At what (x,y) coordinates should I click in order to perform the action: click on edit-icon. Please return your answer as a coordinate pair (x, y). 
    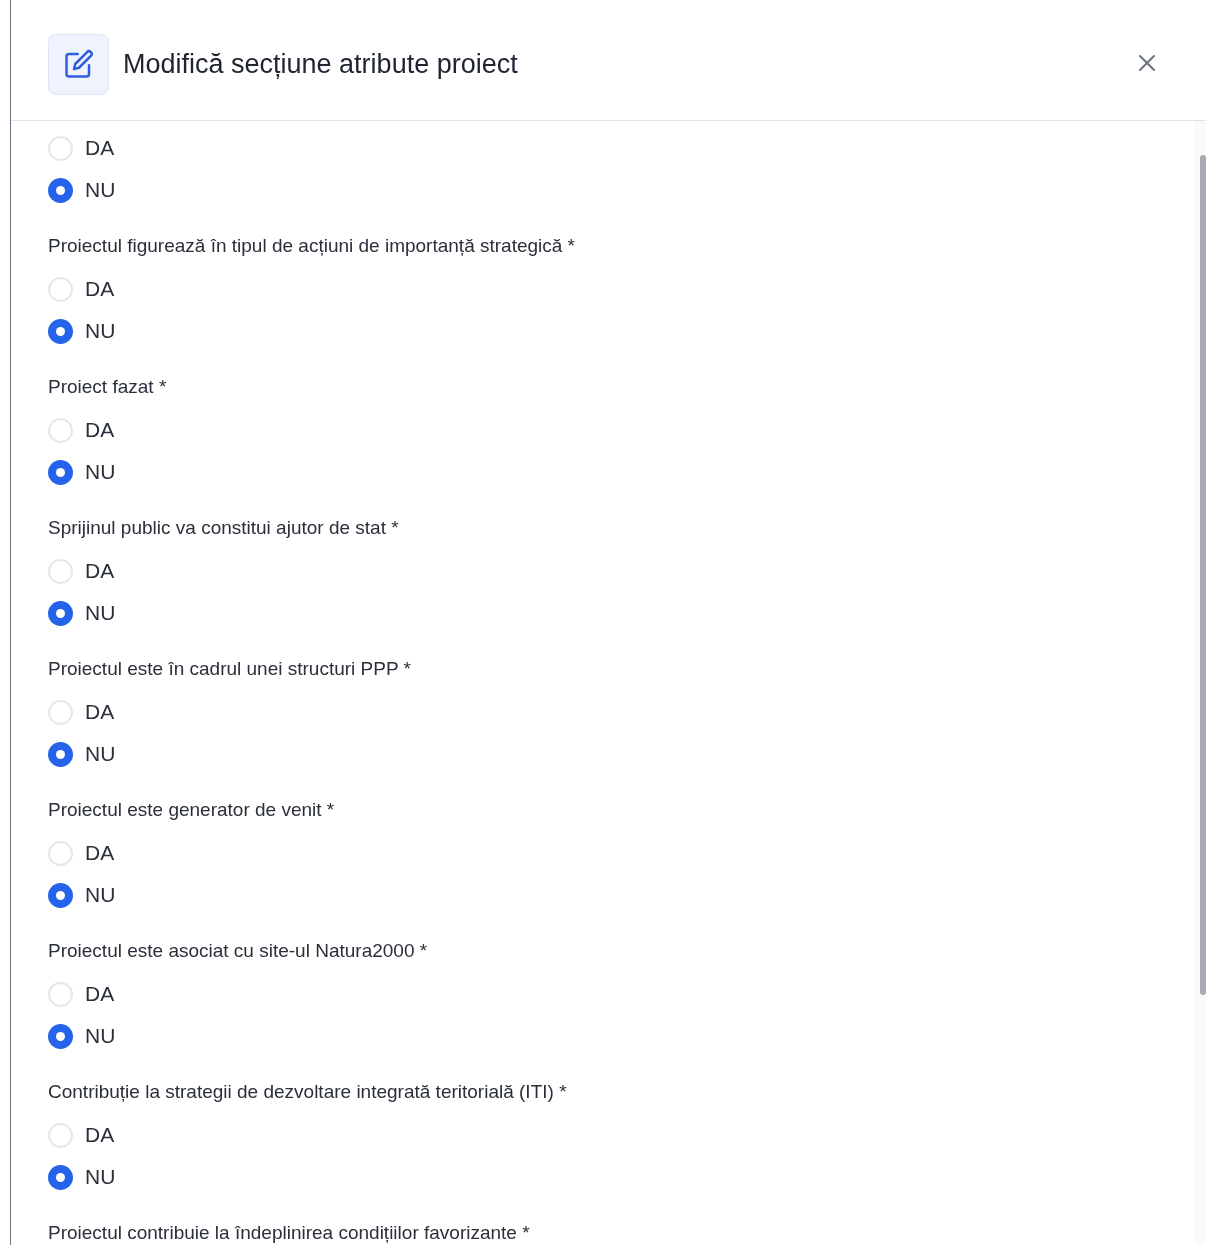
    Looking at the image, I should click on (78, 64).